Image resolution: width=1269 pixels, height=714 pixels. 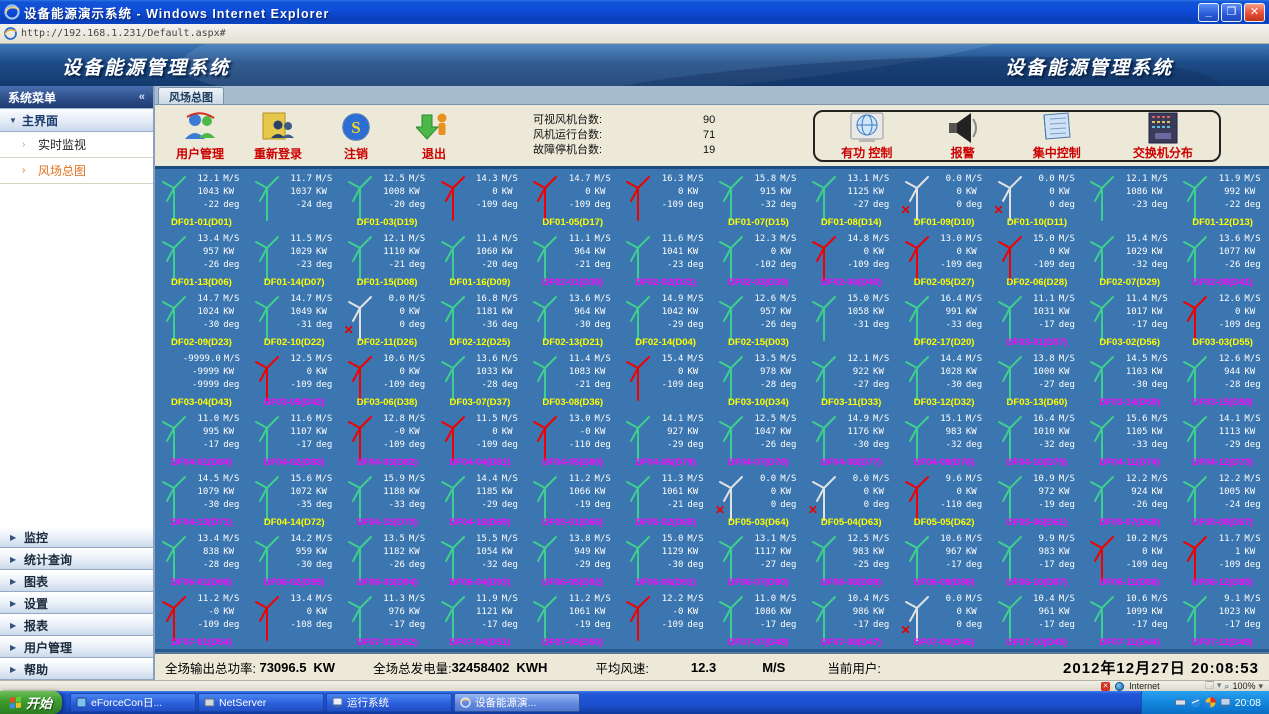 I want to click on minimize-button: _, so click(x=1208, y=12).